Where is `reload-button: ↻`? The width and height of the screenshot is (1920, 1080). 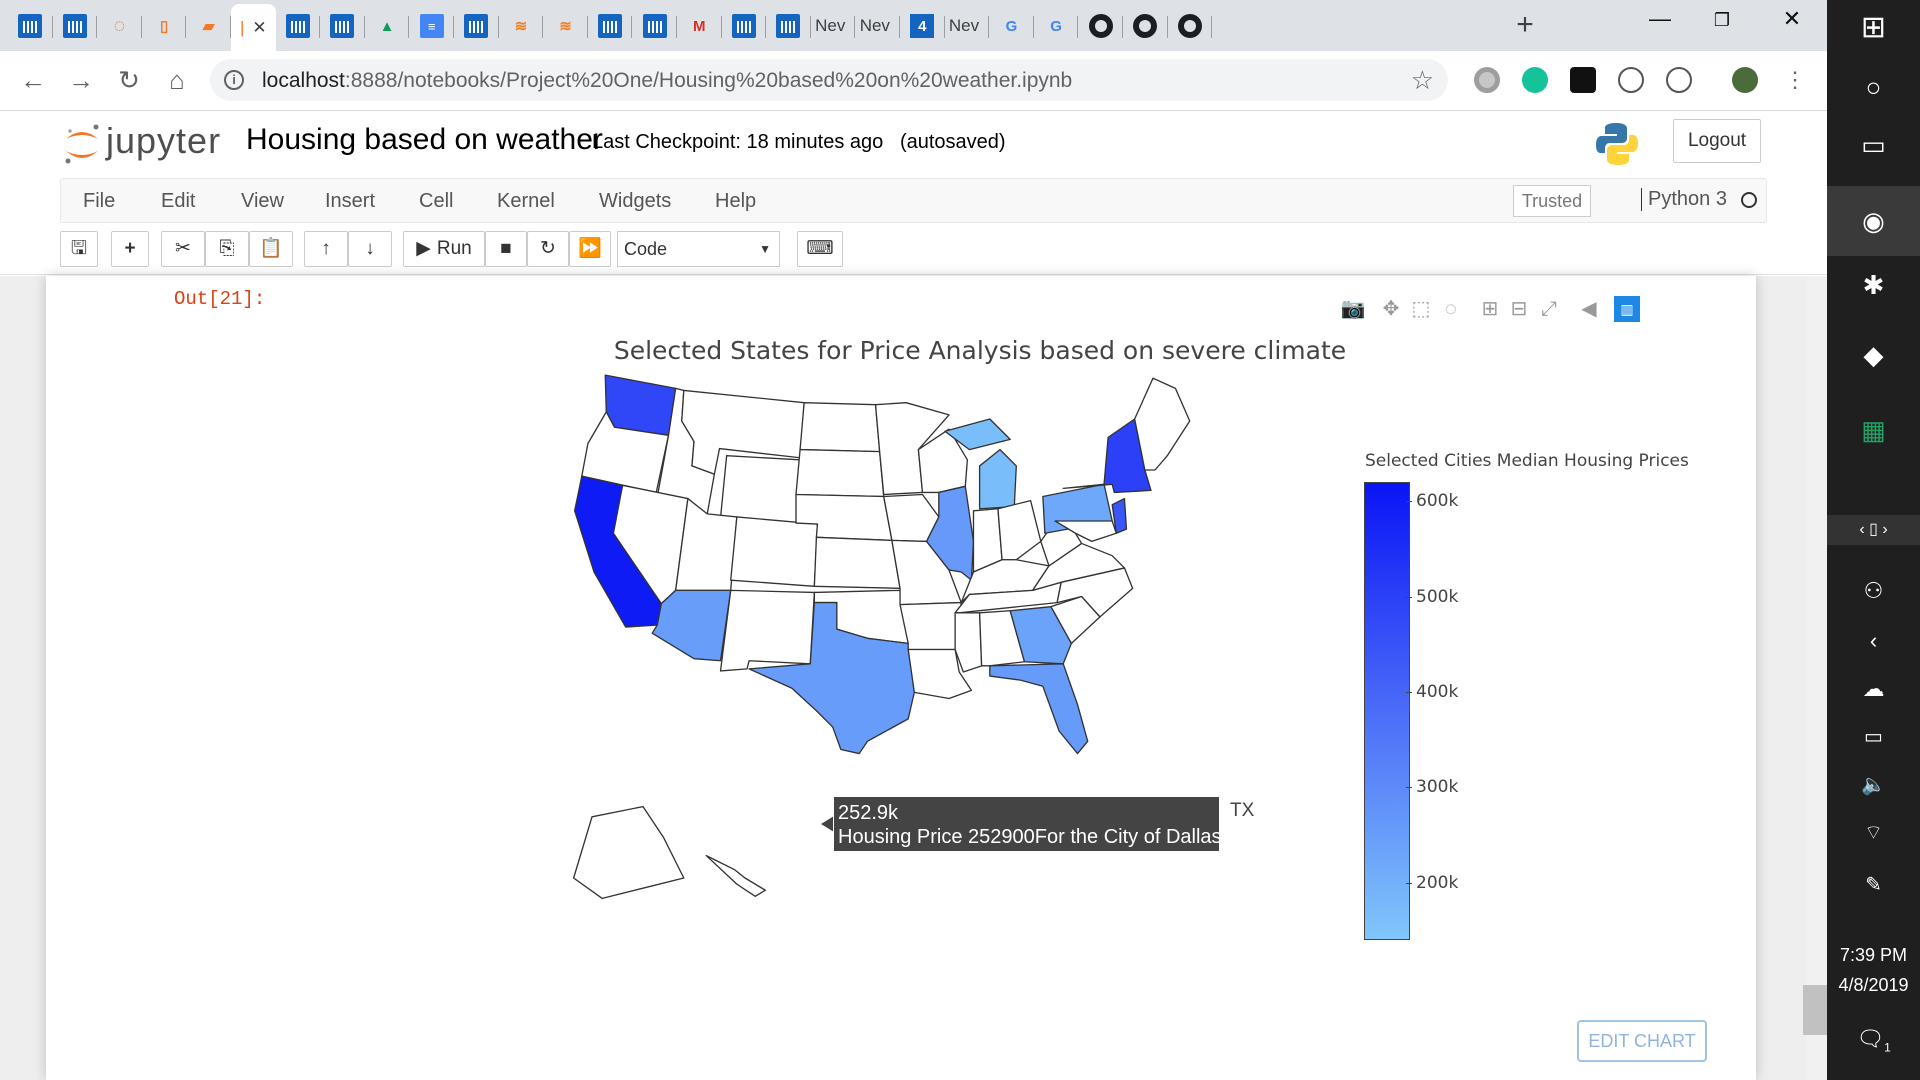
reload-button: ↻ is located at coordinates (129, 80).